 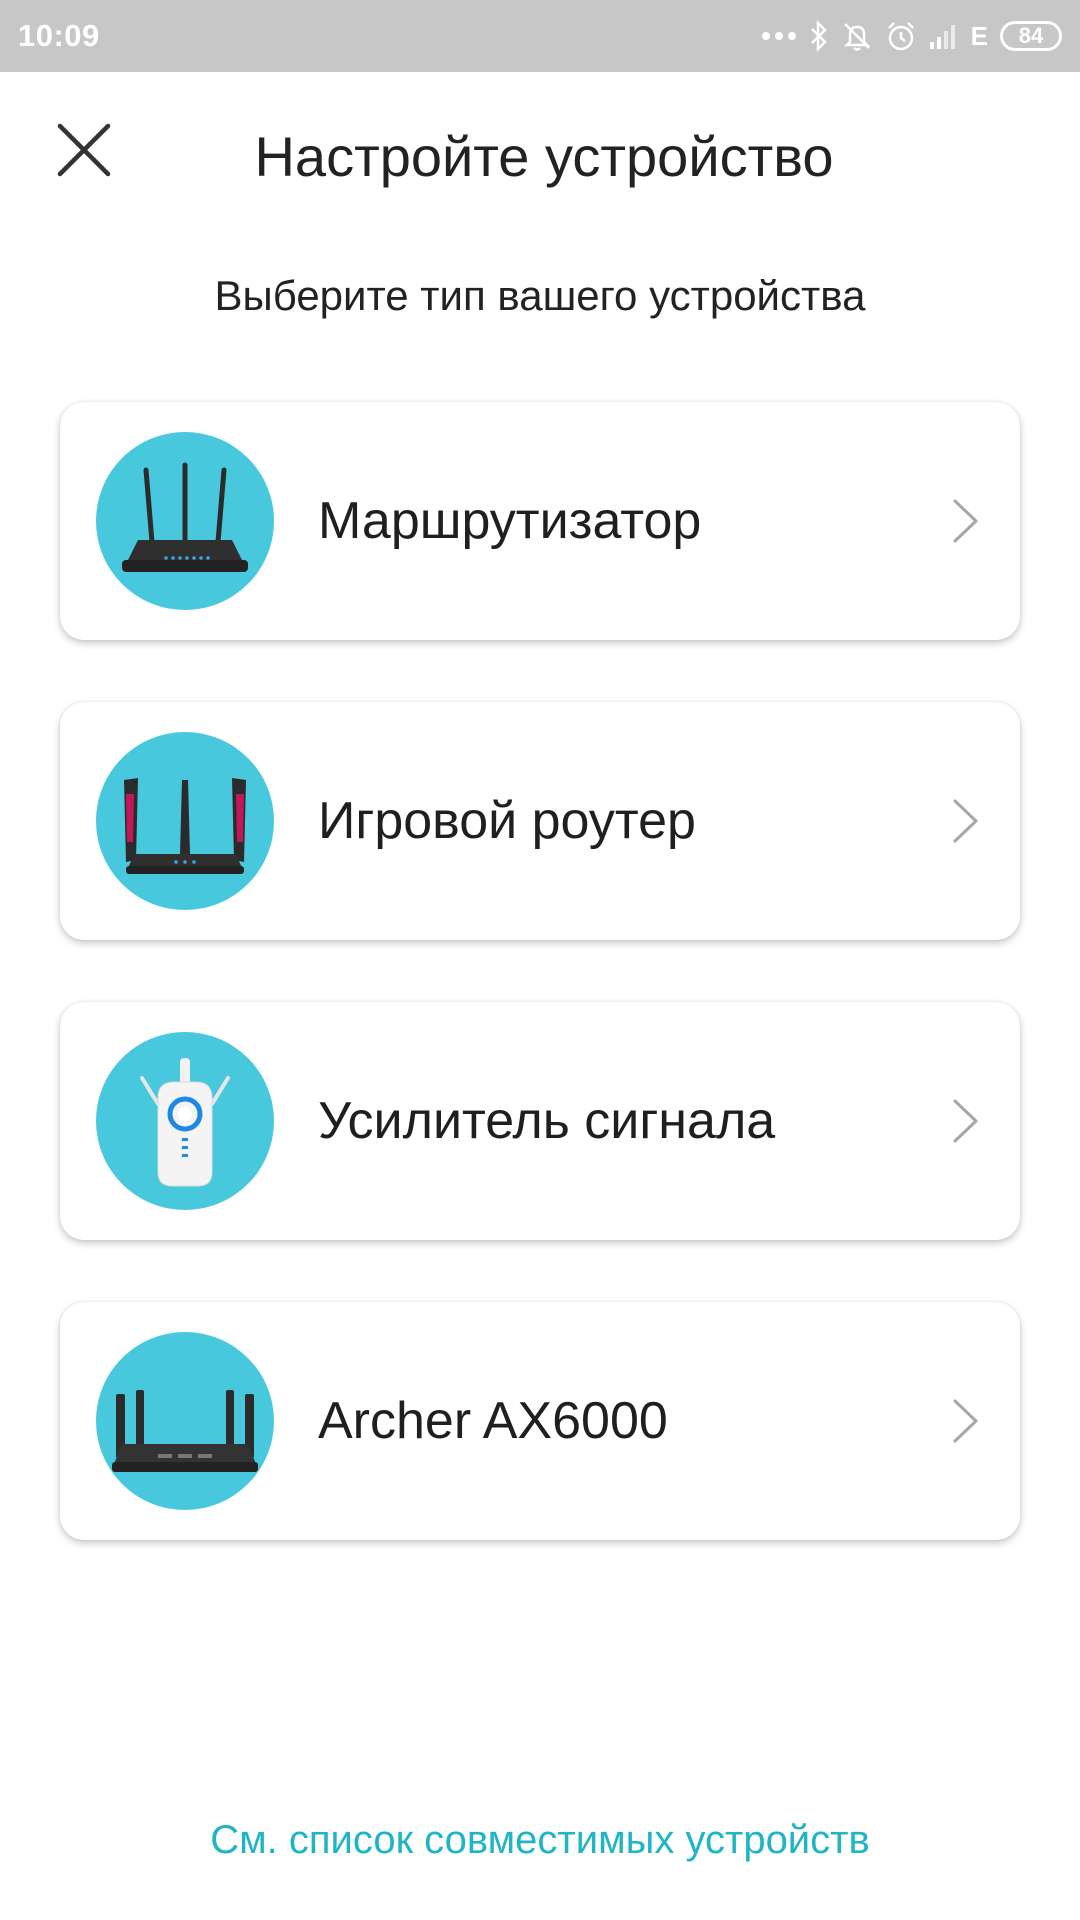 I want to click on device-option-label: Archer AX6000, so click(x=493, y=1421).